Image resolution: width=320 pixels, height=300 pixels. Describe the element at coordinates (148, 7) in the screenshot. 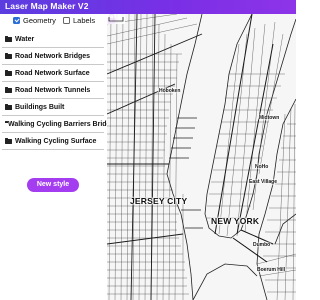

I see `app-header: Laser Map Maker V2` at that location.